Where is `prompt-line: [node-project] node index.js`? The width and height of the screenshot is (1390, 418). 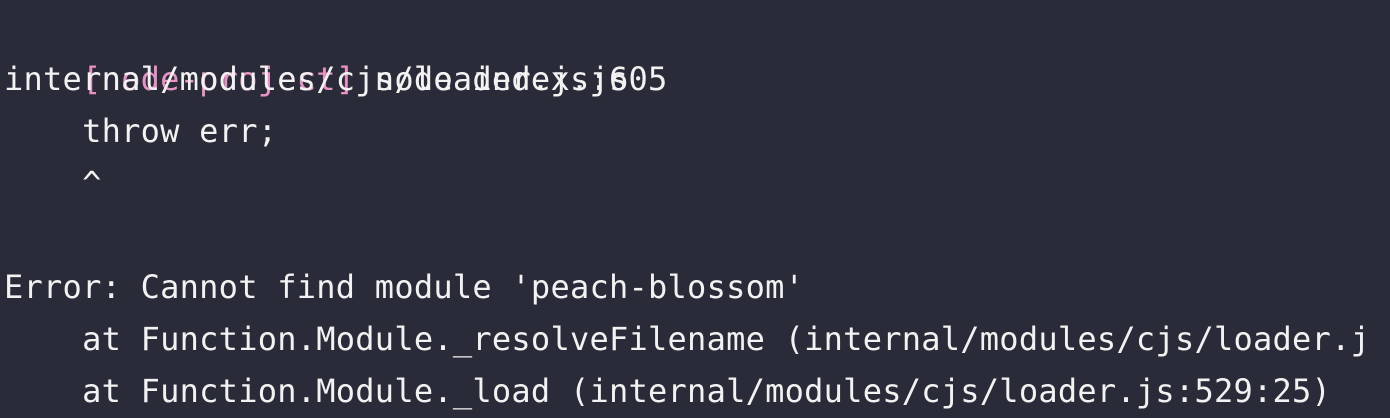
prompt-line: [node-project] node index.js is located at coordinates (316, 49).